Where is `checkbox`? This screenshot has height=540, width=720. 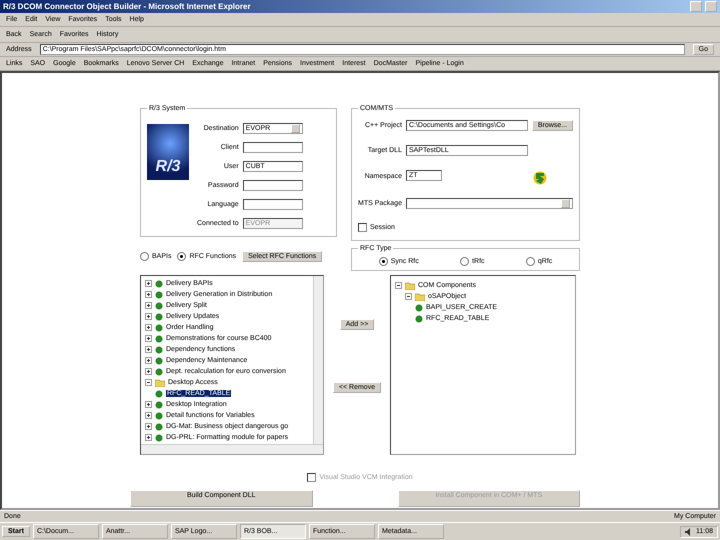
checkbox is located at coordinates (362, 227).